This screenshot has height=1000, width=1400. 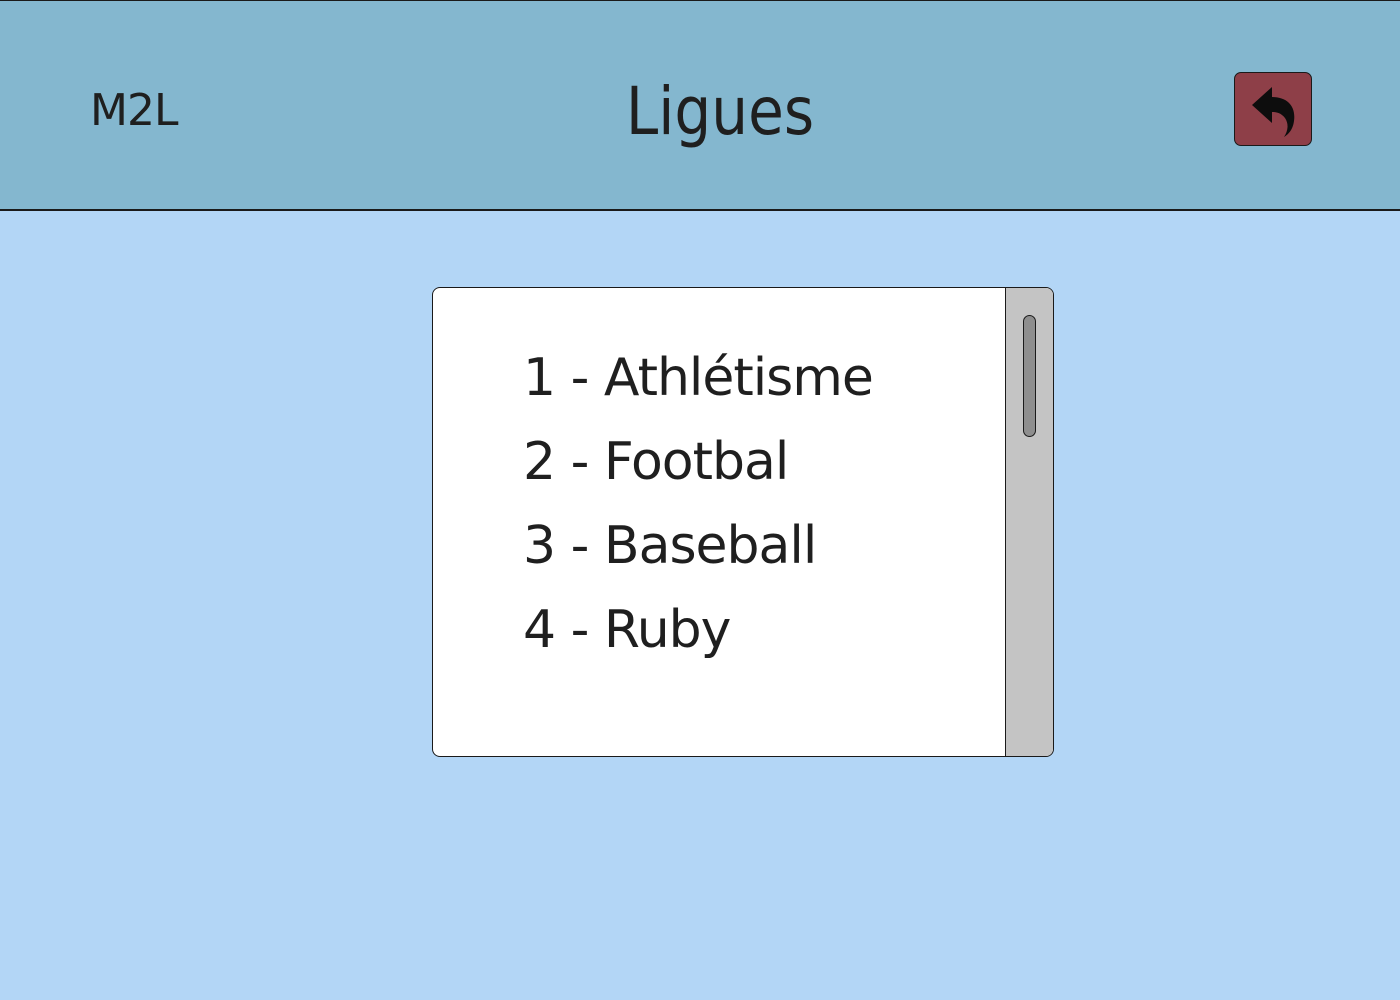 What do you see at coordinates (1029, 376) in the screenshot?
I see `scrollbar-thumb` at bounding box center [1029, 376].